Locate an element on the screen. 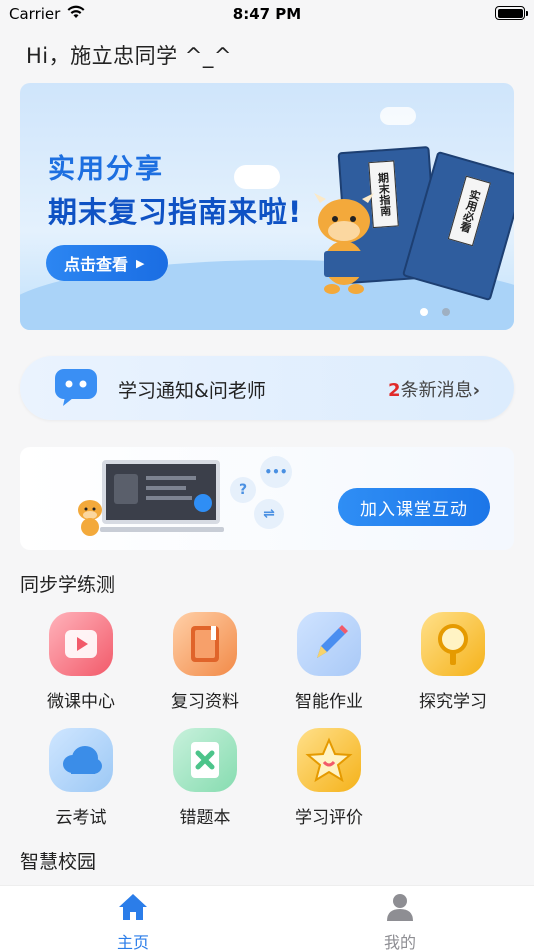  clock: 8:47 PM is located at coordinates (267, 14).